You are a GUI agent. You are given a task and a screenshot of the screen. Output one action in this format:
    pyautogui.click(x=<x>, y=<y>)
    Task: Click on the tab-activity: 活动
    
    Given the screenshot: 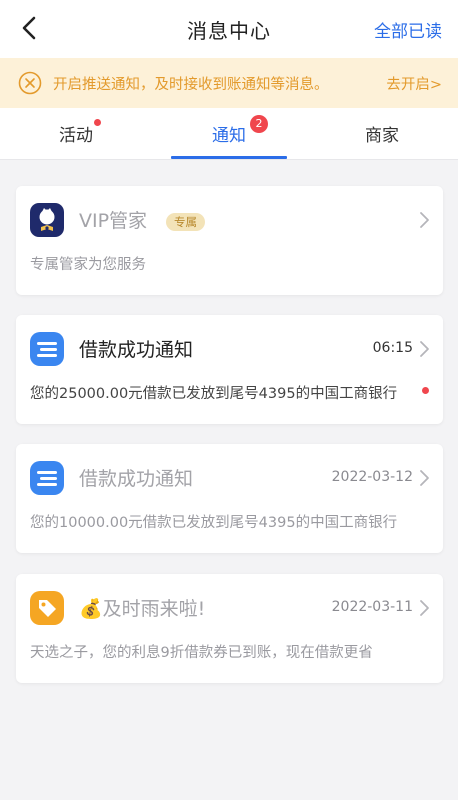 What is the action you would take?
    pyautogui.click(x=76, y=134)
    